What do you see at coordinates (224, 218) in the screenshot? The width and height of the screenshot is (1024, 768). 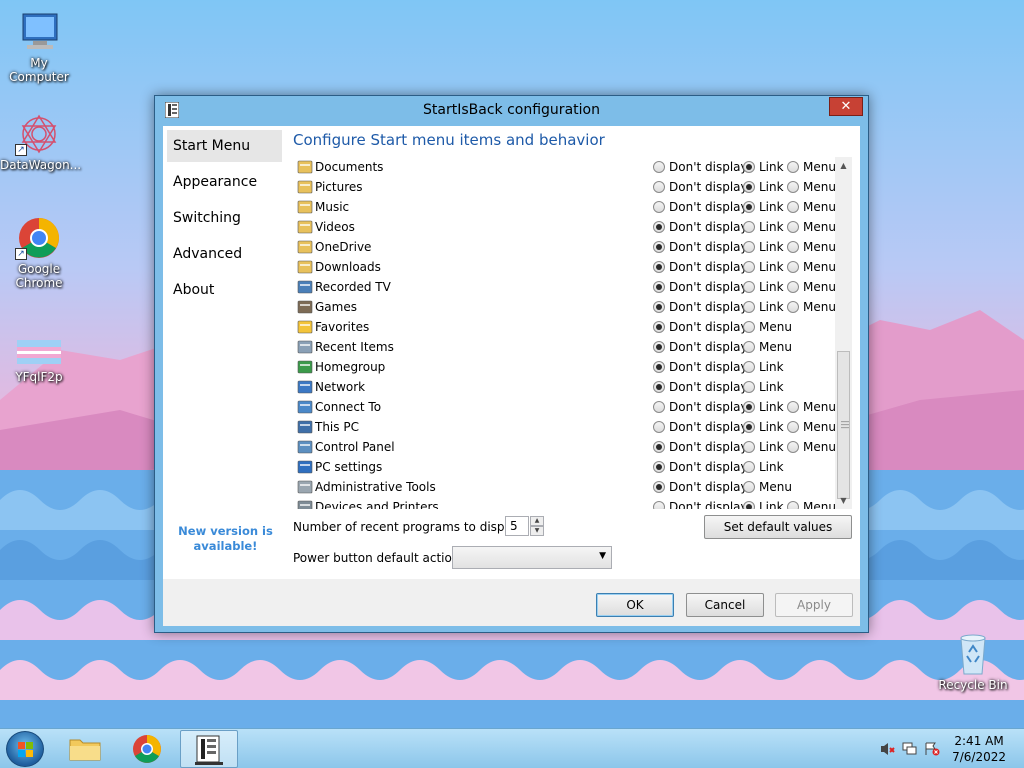 I see `nav-item-switching: Switching` at bounding box center [224, 218].